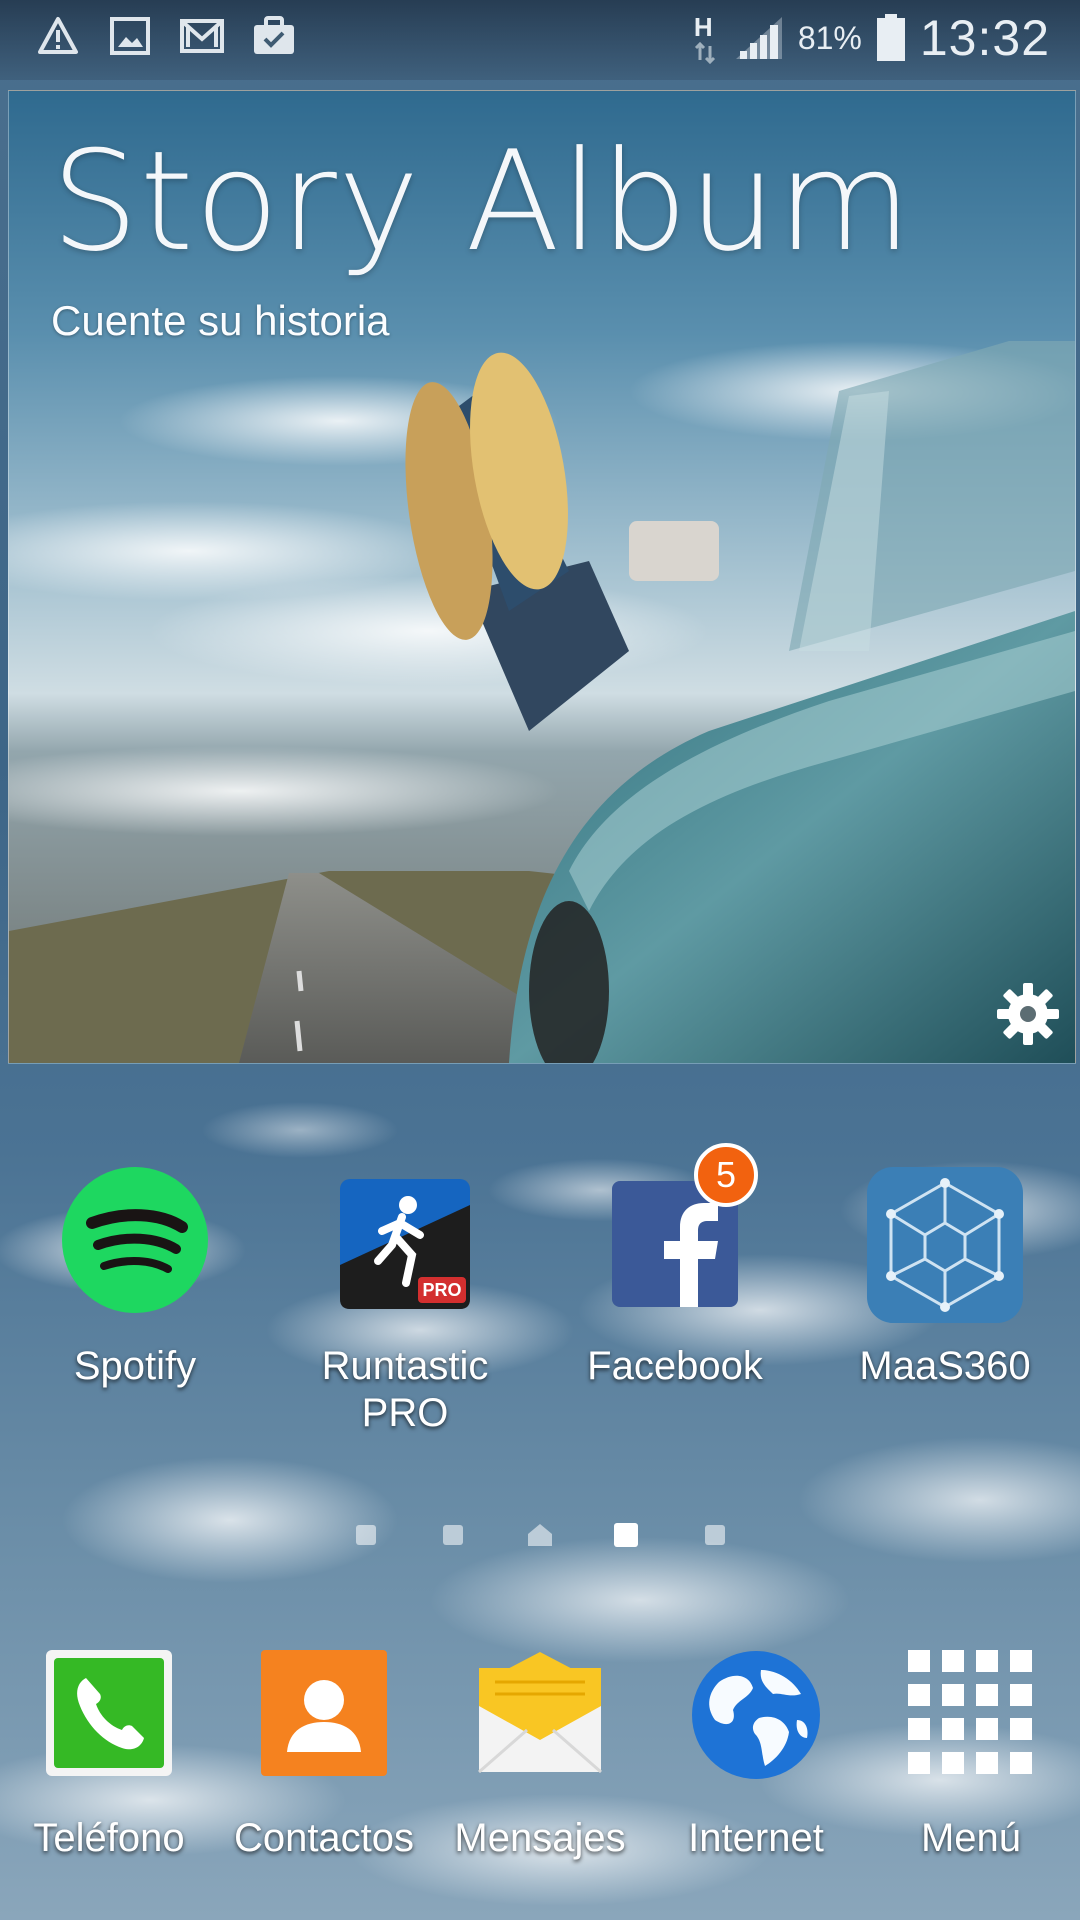 The width and height of the screenshot is (1080, 1920). Describe the element at coordinates (756, 1715) in the screenshot. I see `internet-icon` at that location.